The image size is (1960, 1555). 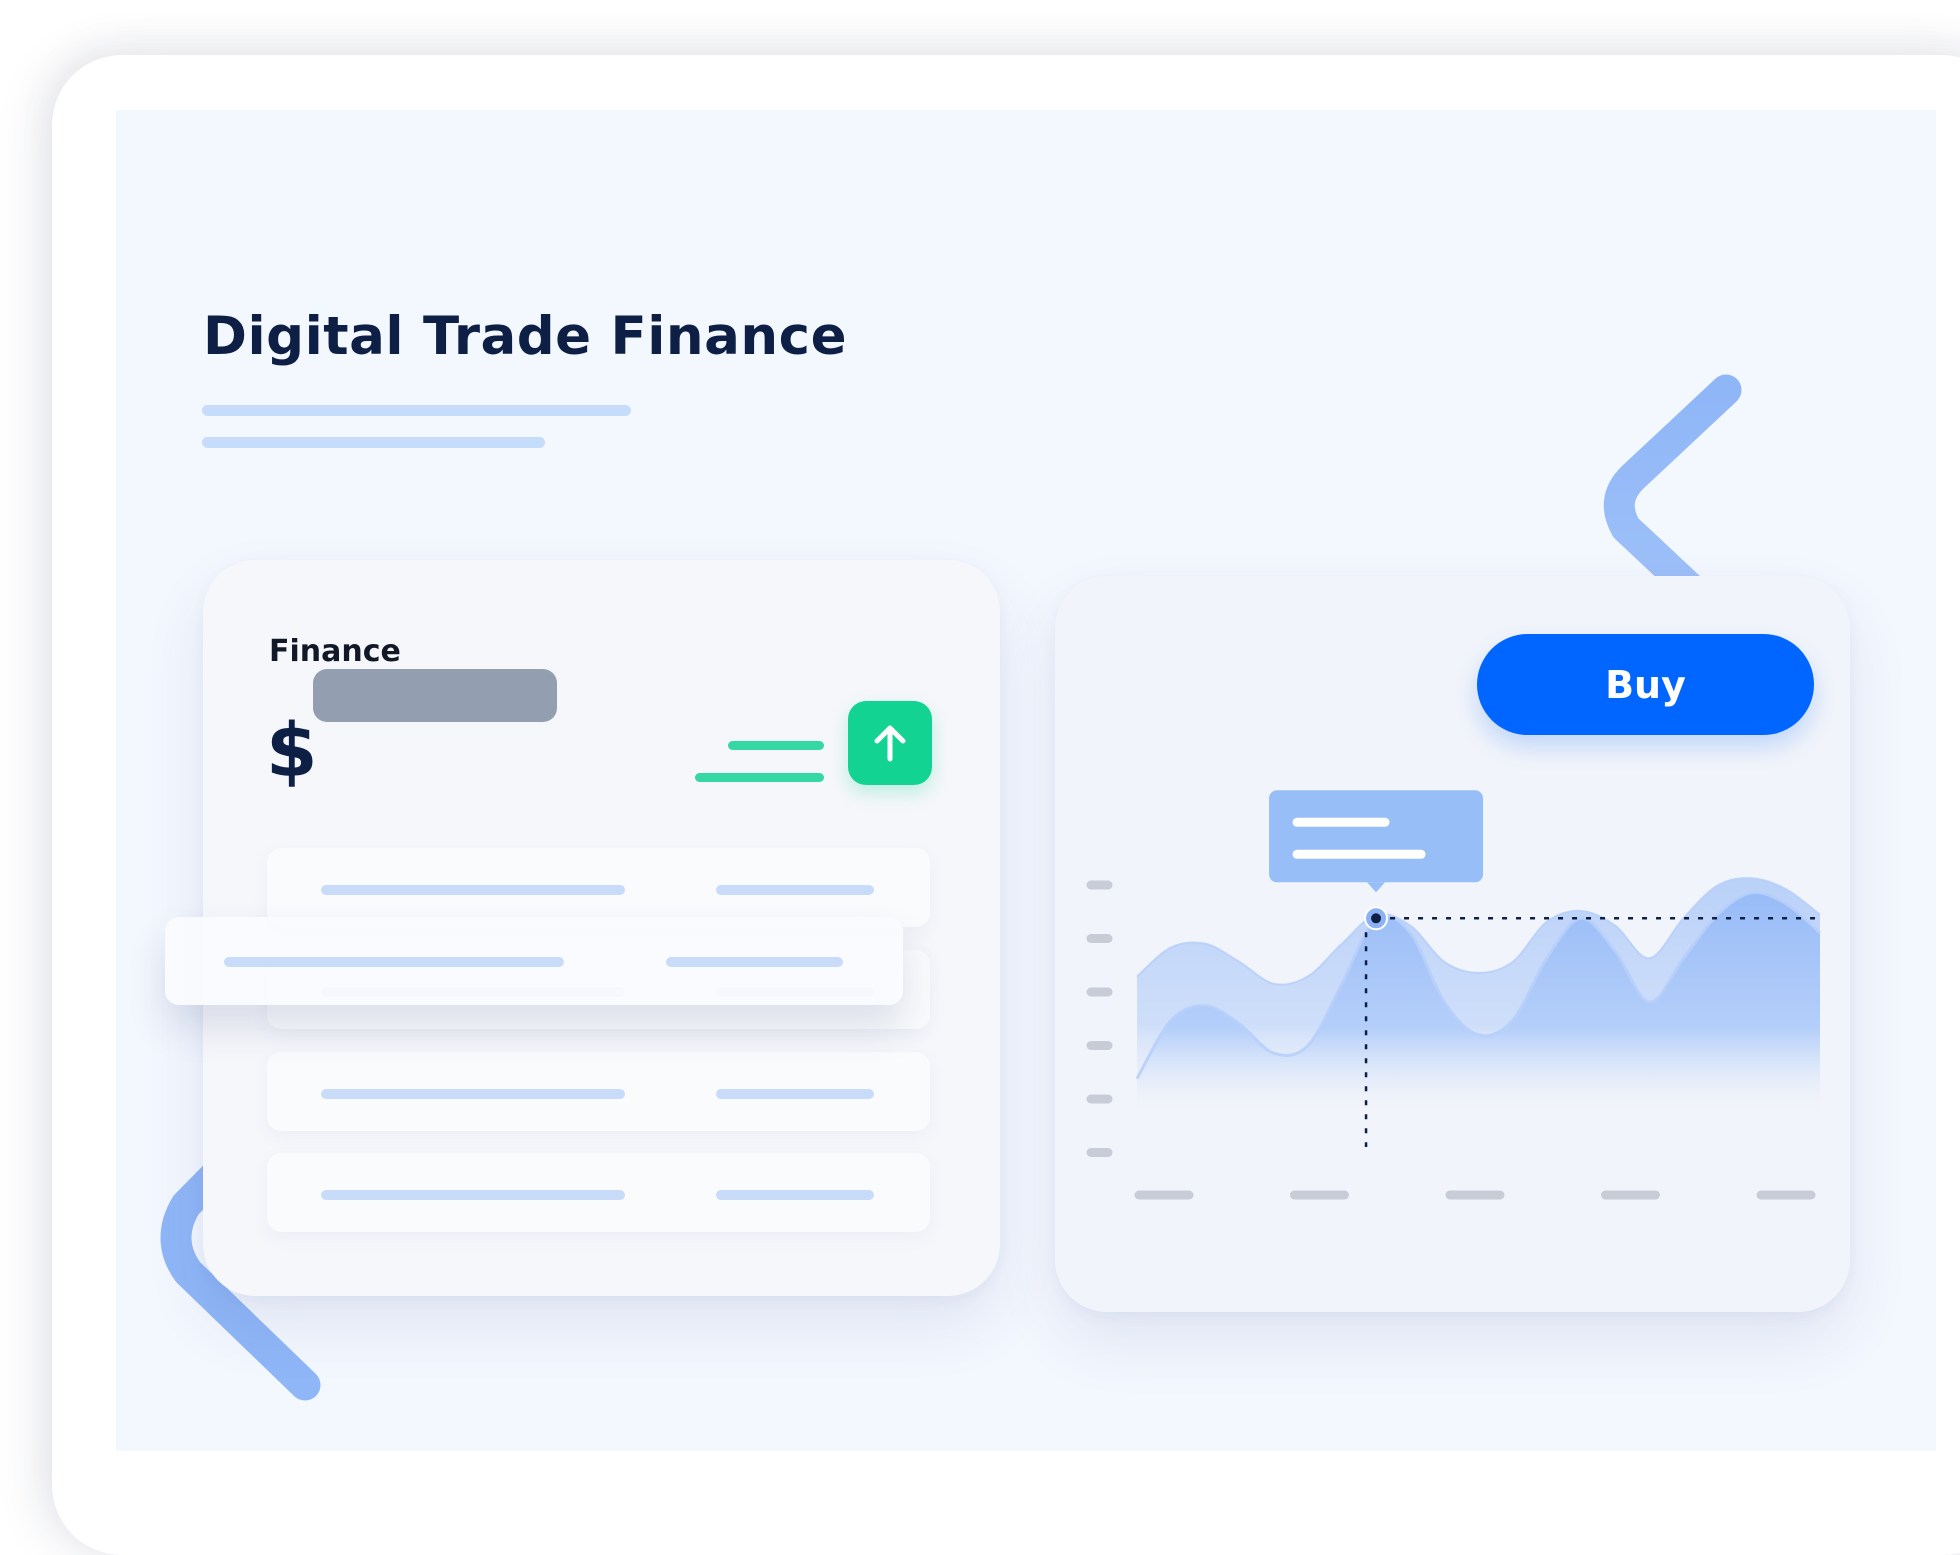 What do you see at coordinates (1376, 836) in the screenshot?
I see `tooltip-bubble` at bounding box center [1376, 836].